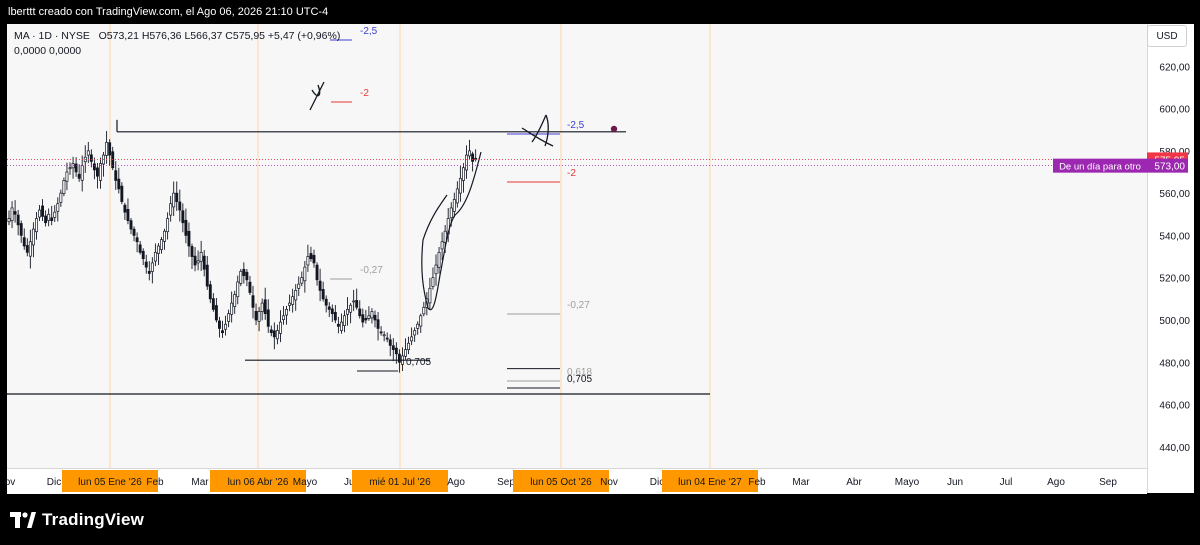 The height and width of the screenshot is (545, 1200). Describe the element at coordinates (418, 362) in the screenshot. I see `fib-level-label: 0,705` at that location.